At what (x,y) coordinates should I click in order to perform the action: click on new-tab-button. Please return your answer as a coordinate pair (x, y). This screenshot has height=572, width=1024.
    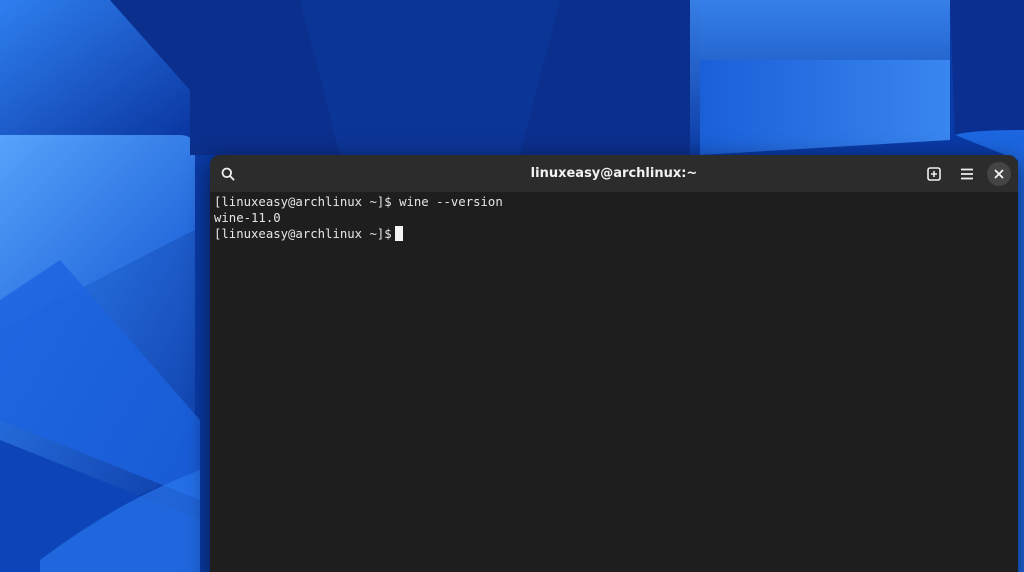
    Looking at the image, I should click on (933, 173).